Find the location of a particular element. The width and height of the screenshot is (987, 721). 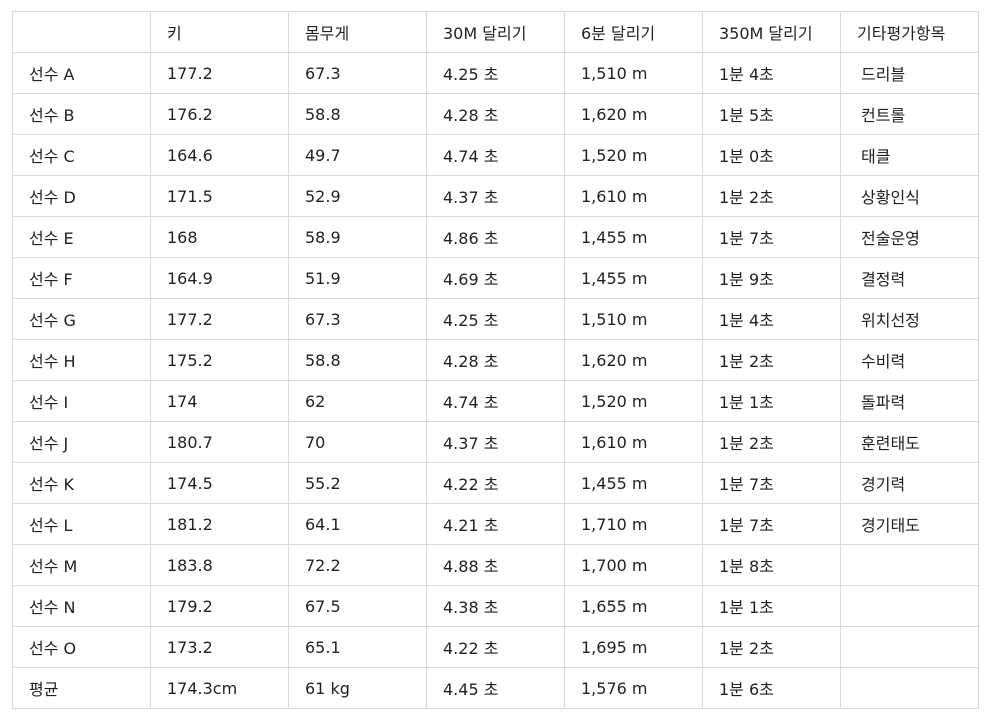

height-cell: 174.5 is located at coordinates (219, 483).